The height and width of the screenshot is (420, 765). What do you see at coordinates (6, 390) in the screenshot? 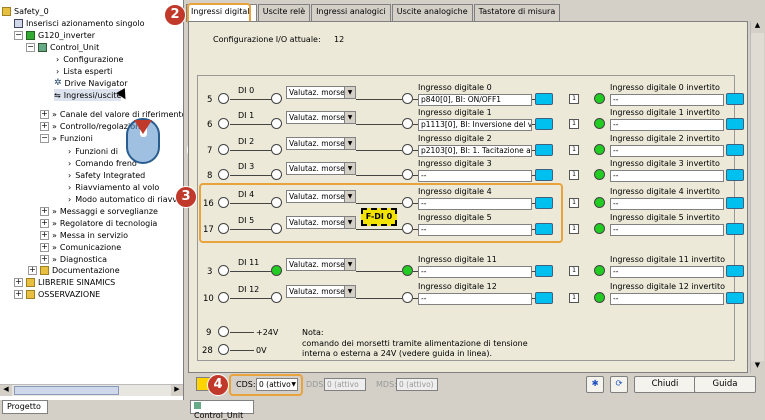
I see `scroll-left-icon: ◀` at bounding box center [6, 390].